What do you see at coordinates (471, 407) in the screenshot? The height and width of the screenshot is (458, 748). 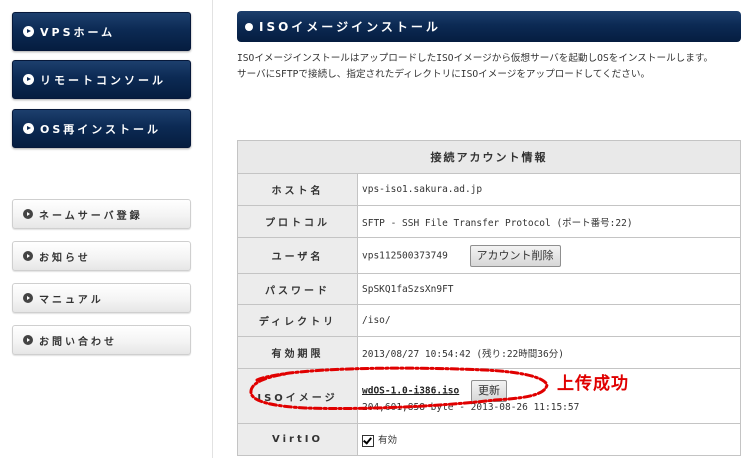 I see `iso-file-info: 204,601,858 byte - 2013-08-26 11:15:57` at bounding box center [471, 407].